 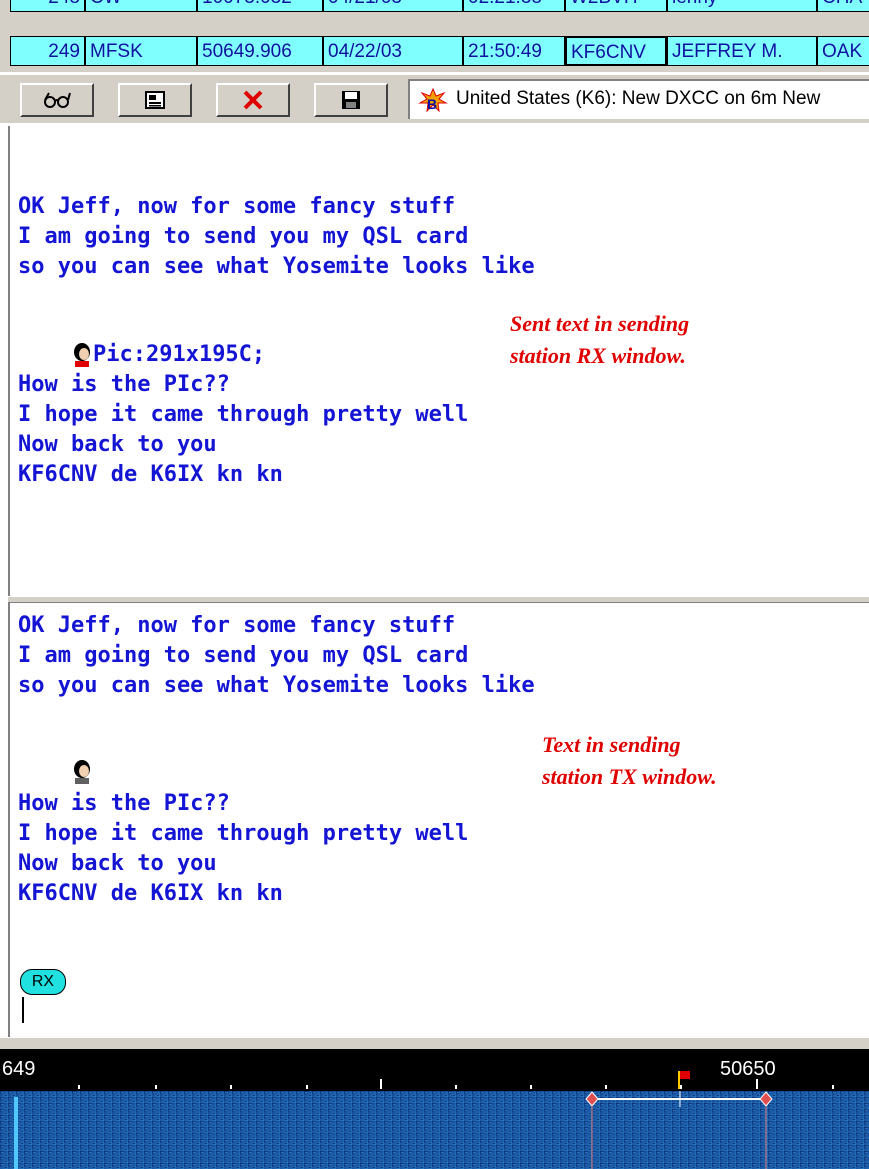 What do you see at coordinates (141, 6) in the screenshot?
I see `log-cell-mode: CW` at bounding box center [141, 6].